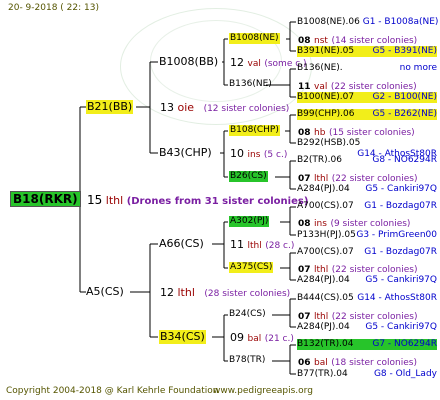 The width and height of the screenshot is (440, 400). What do you see at coordinates (247, 314) in the screenshot?
I see `node-b24cs: B24(CS)` at bounding box center [247, 314].